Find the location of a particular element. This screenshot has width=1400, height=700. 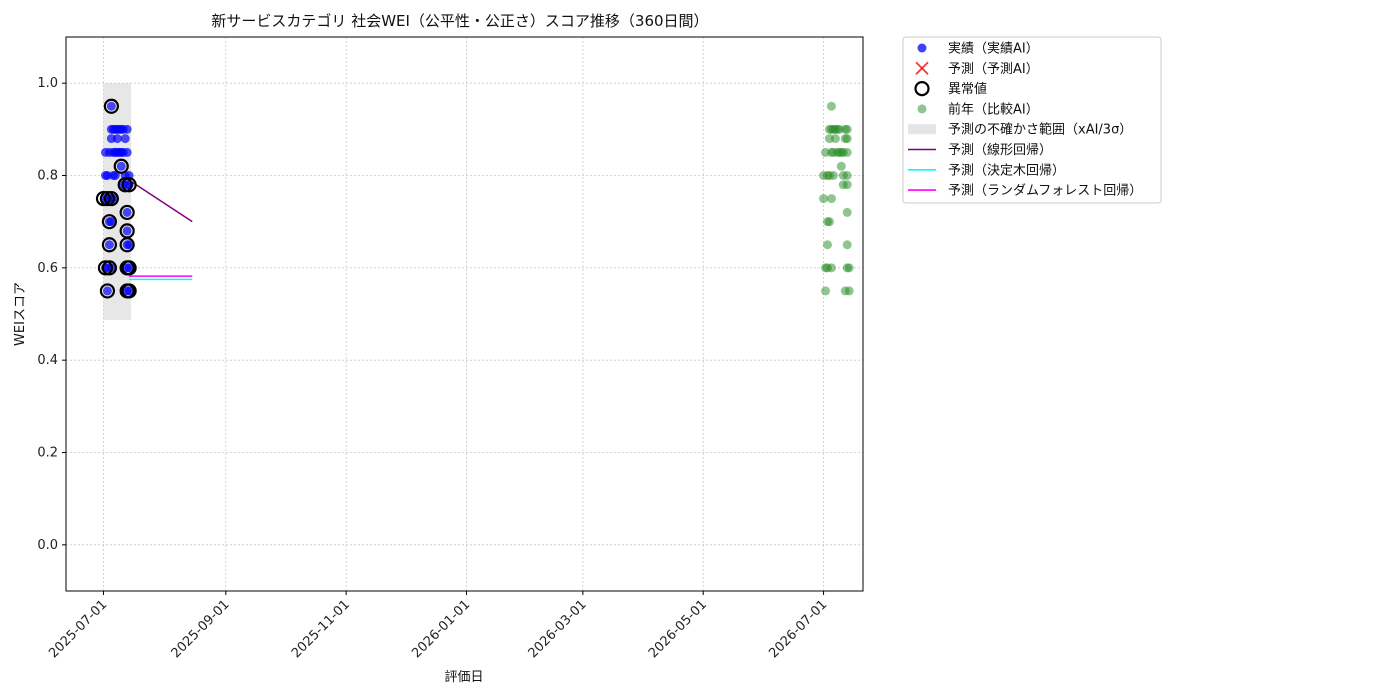

y-ticks: 0.0 0.2 0.4 0.6 0.8 1.0 is located at coordinates (51, 314).